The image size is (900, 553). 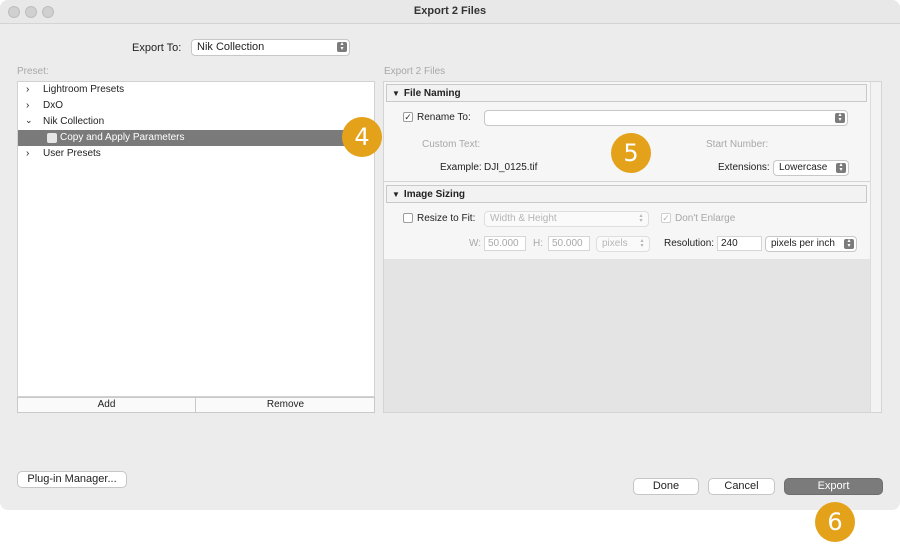 What do you see at coordinates (33, 71) in the screenshot?
I see `preset-label: Preset:` at bounding box center [33, 71].